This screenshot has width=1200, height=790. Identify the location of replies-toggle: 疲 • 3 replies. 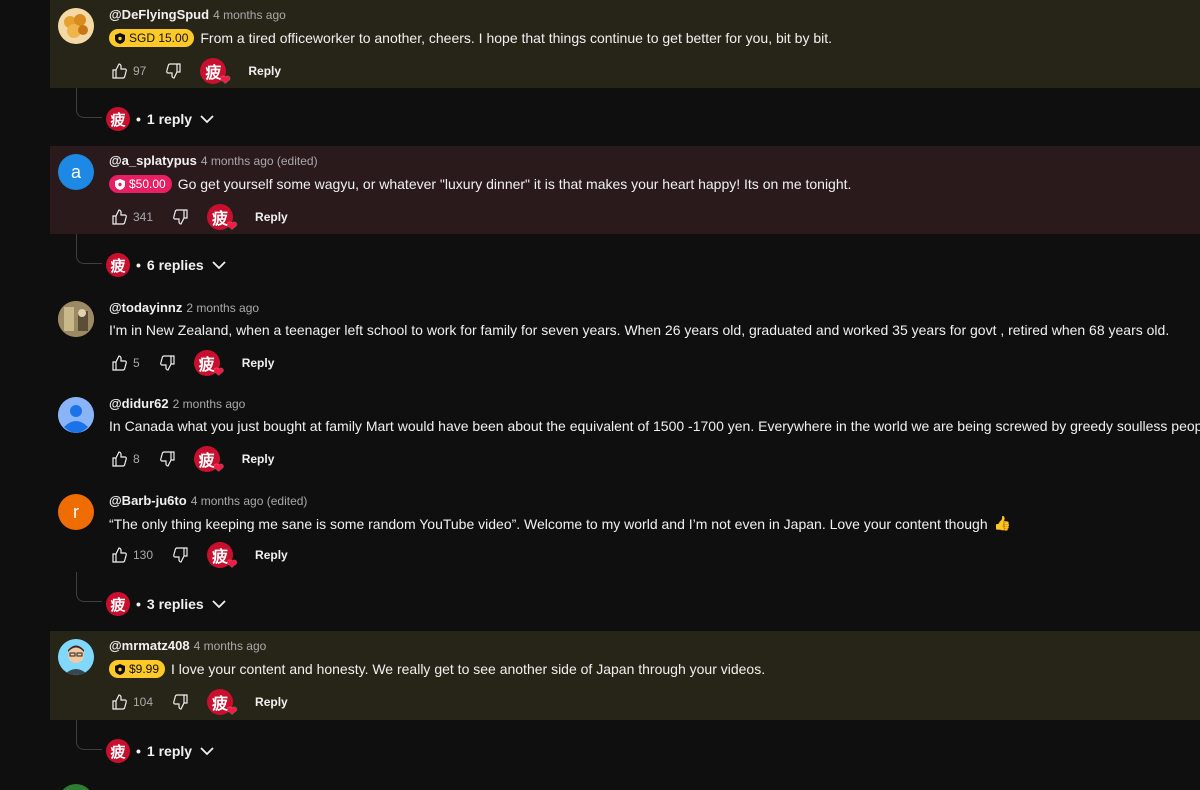
(166, 604).